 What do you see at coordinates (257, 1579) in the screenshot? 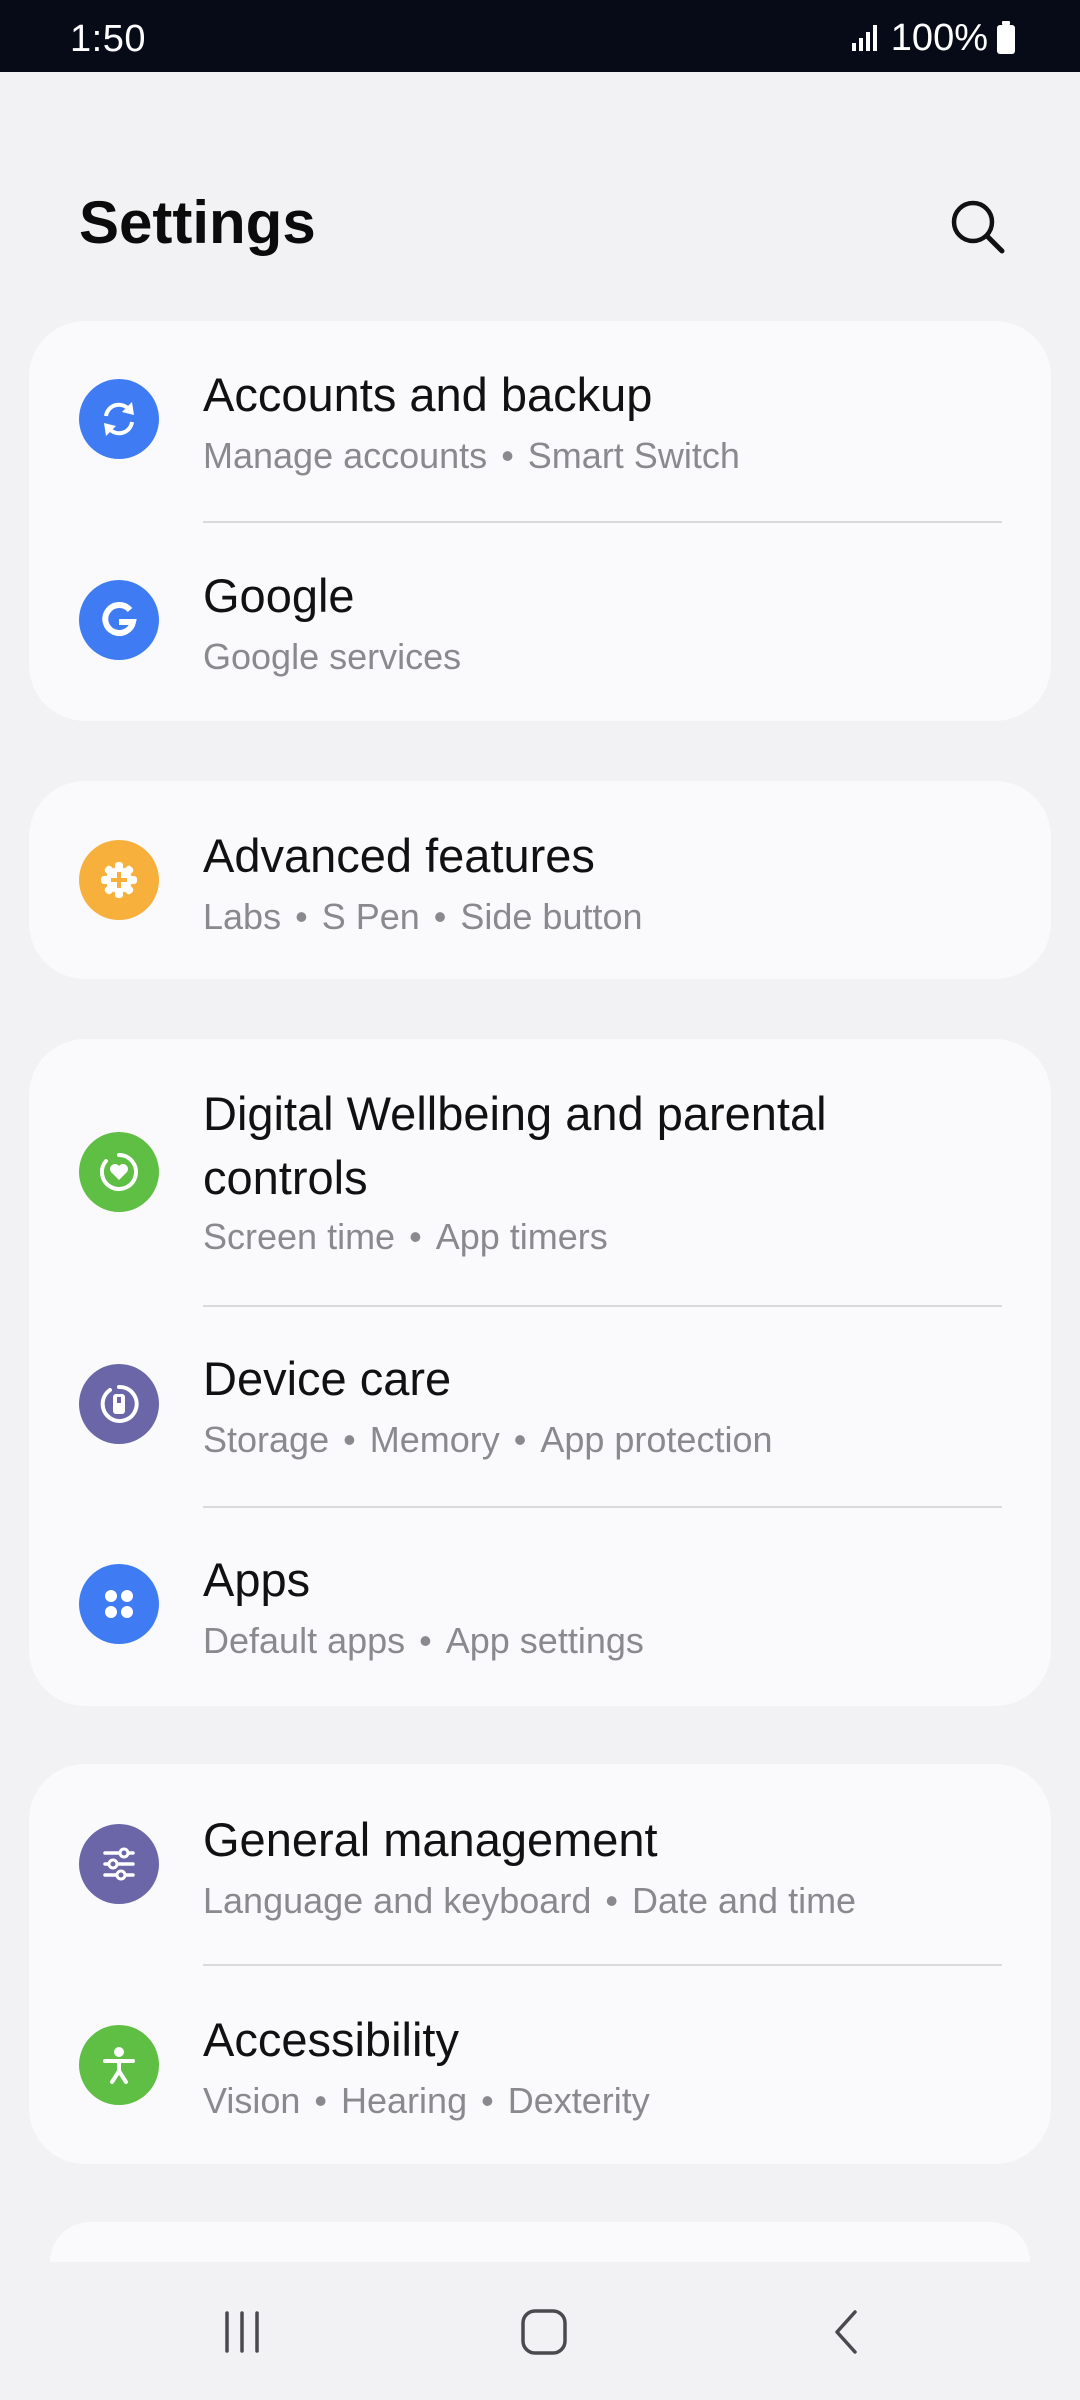
I see `settings-item-title: Apps` at bounding box center [257, 1579].